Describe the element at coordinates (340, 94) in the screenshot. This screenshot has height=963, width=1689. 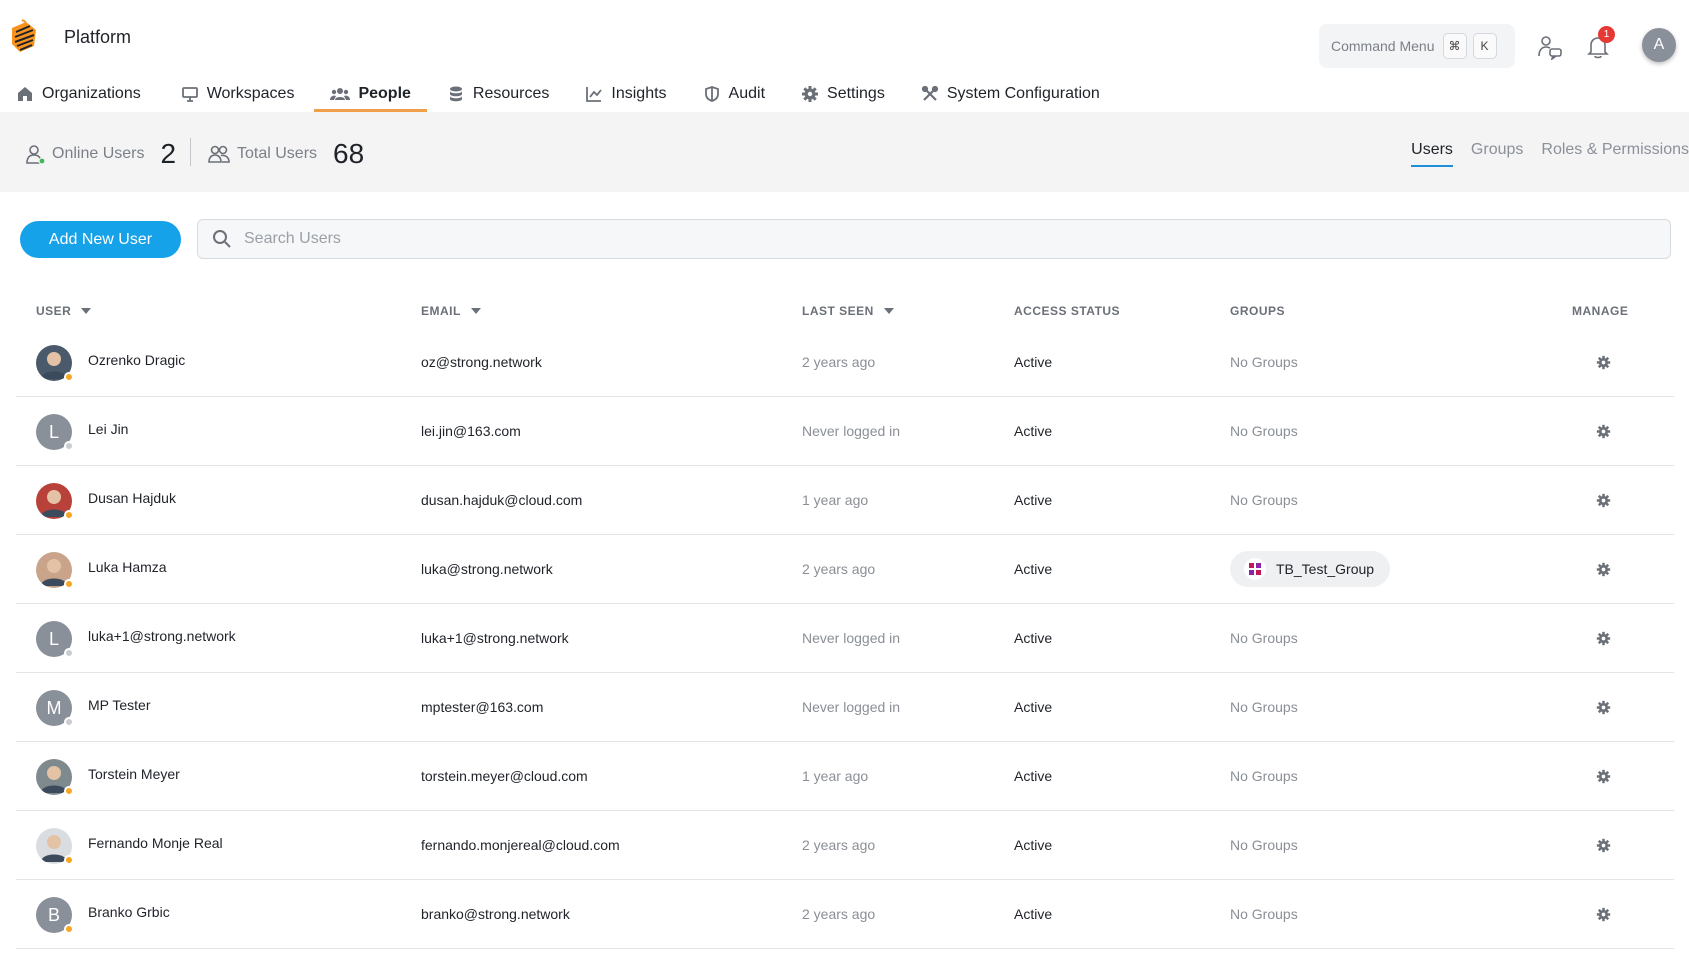
I see `people-icon` at that location.